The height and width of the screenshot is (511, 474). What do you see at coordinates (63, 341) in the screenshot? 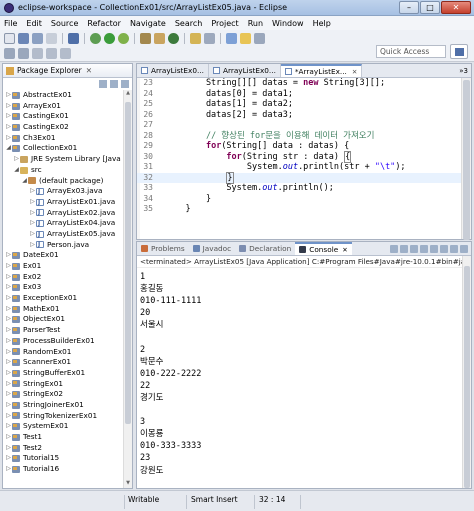
I see `tree-item: ▷ ProcessBuilderEx01` at bounding box center [63, 341].